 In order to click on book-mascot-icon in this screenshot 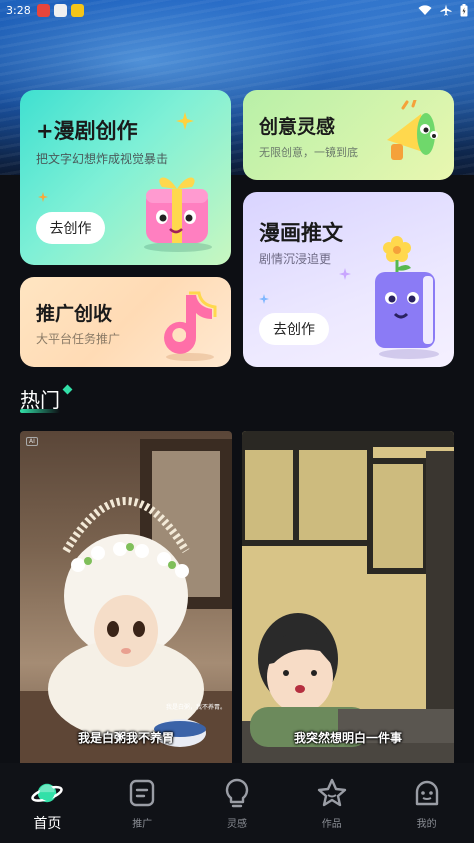, I will do `click(407, 297)`.